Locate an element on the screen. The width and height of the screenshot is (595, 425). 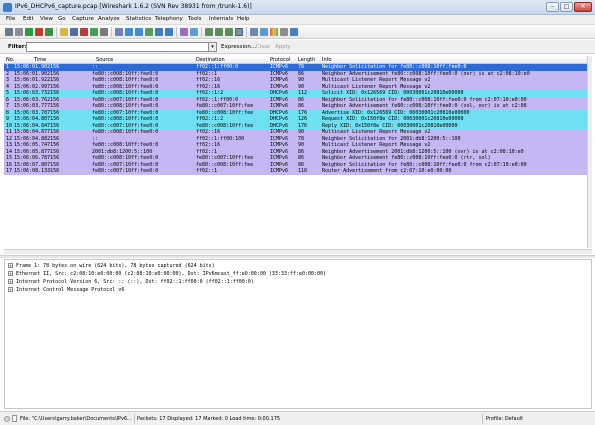
resize-columns-icon is located at coordinates (239, 32).